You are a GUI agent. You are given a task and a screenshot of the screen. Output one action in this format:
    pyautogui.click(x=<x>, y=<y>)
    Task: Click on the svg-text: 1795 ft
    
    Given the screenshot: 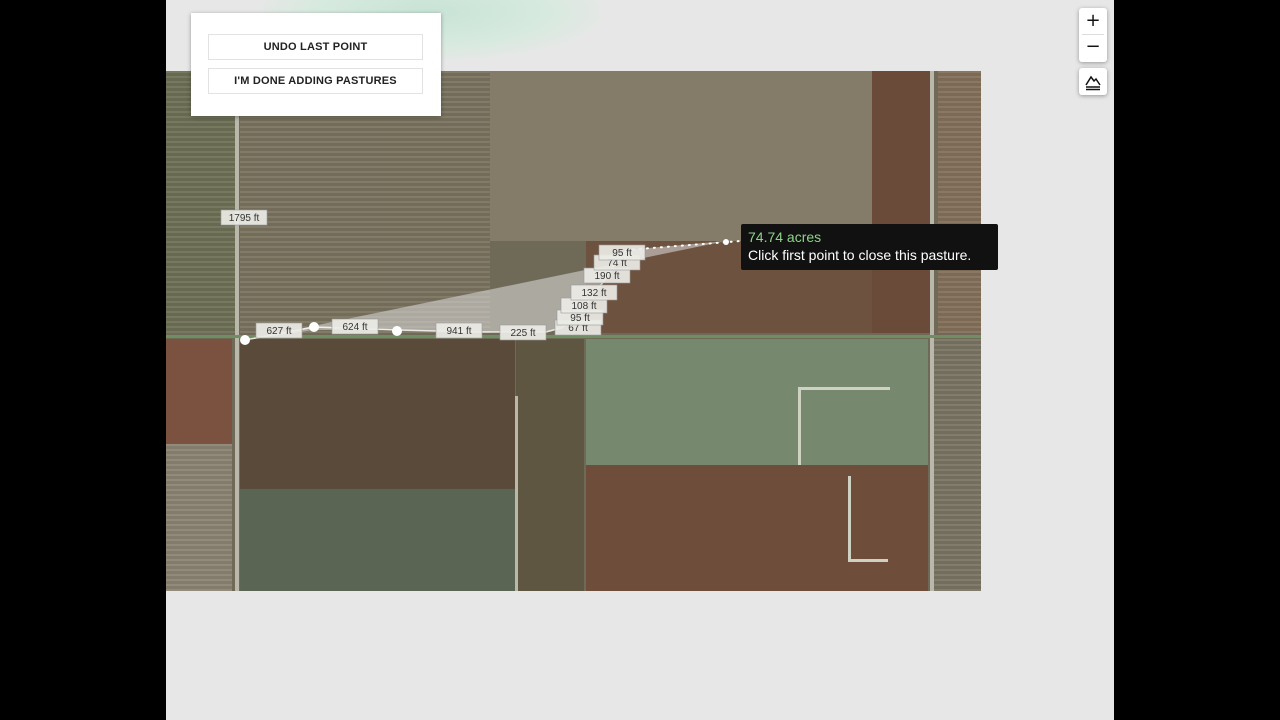 What is the action you would take?
    pyautogui.click(x=244, y=218)
    